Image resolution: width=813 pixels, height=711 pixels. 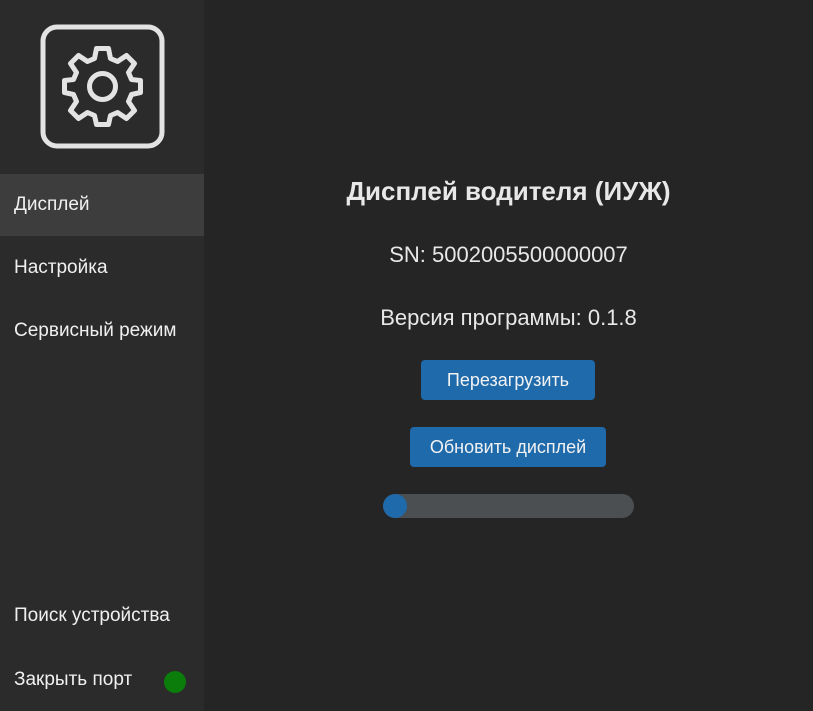 I want to click on app-logo, so click(x=102, y=86).